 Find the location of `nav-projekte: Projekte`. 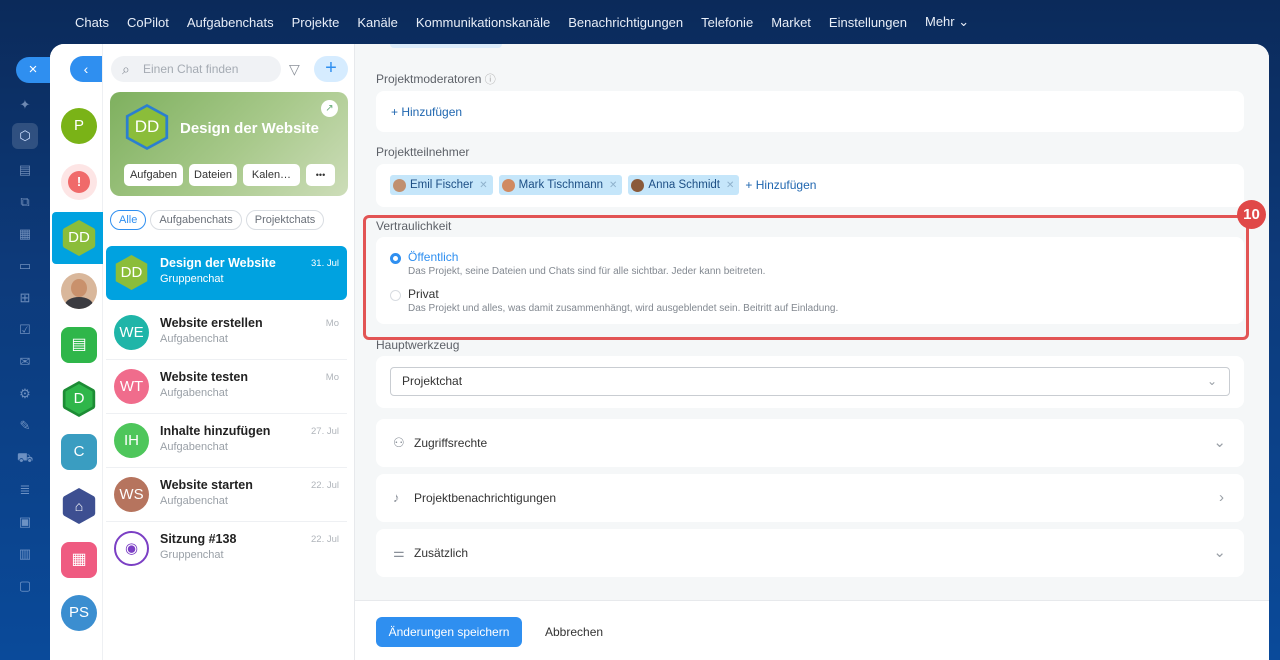

nav-projekte: Projekte is located at coordinates (316, 22).